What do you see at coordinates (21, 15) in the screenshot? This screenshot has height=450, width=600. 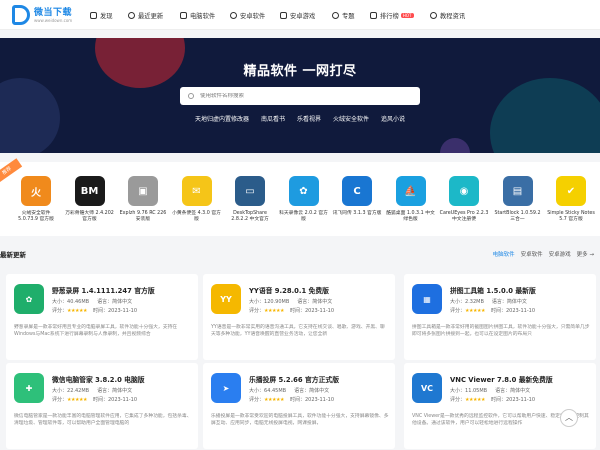 I see `logo-d-icon` at bounding box center [21, 15].